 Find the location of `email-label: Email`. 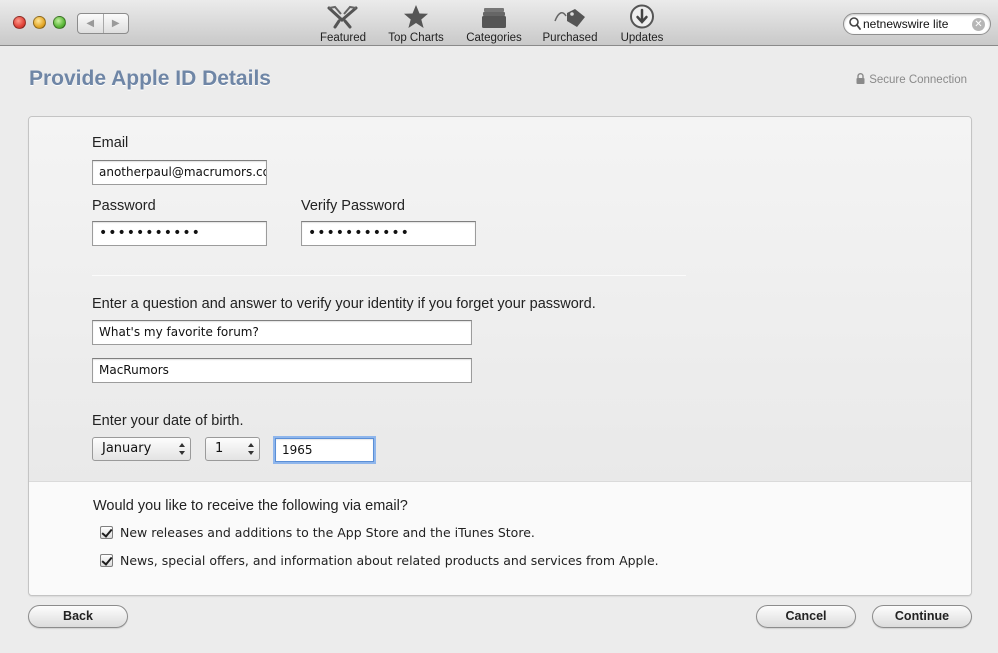

email-label: Email is located at coordinates (110, 143).